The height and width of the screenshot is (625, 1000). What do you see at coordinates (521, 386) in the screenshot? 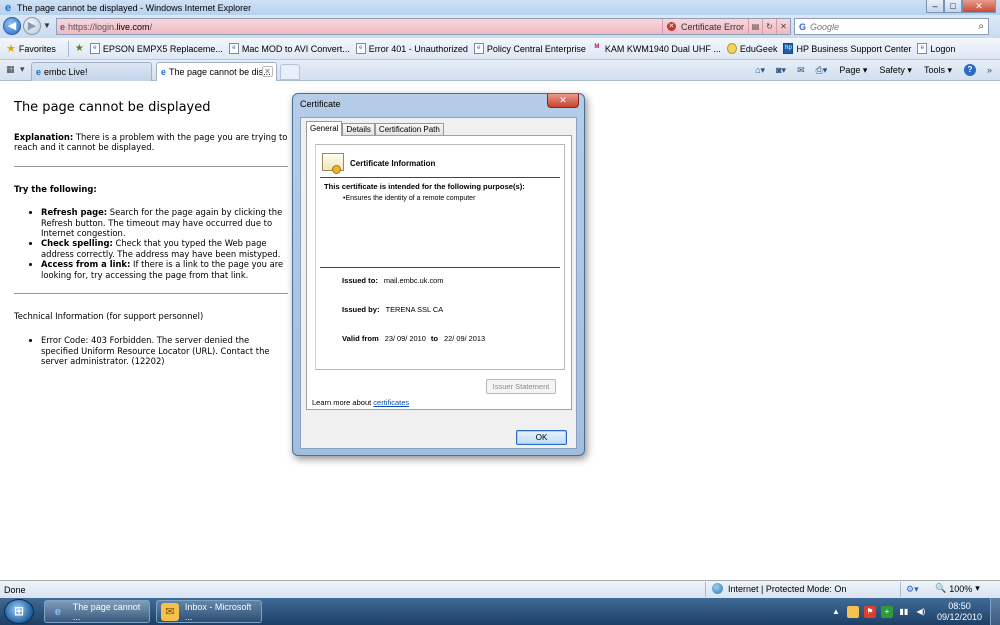
I see `issuer-statement-button: Issuer Statement` at bounding box center [521, 386].